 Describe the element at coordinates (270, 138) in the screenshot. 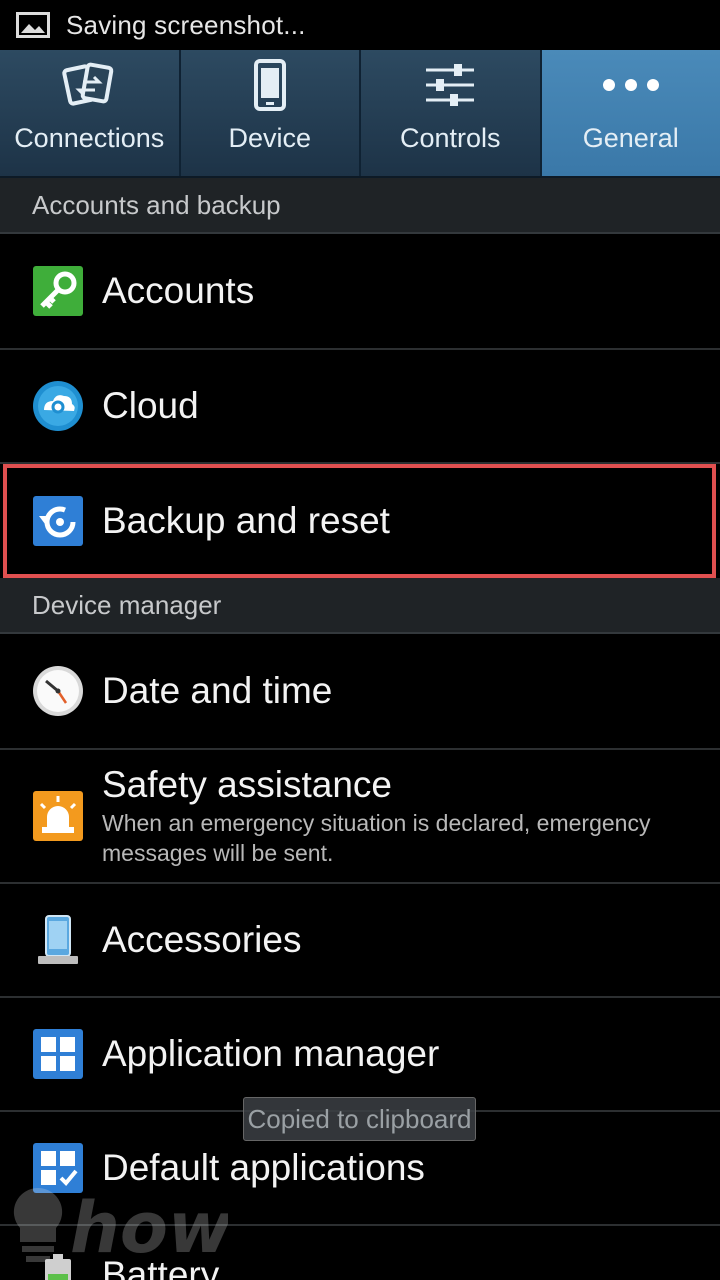

I see `tab-label: Device` at that location.